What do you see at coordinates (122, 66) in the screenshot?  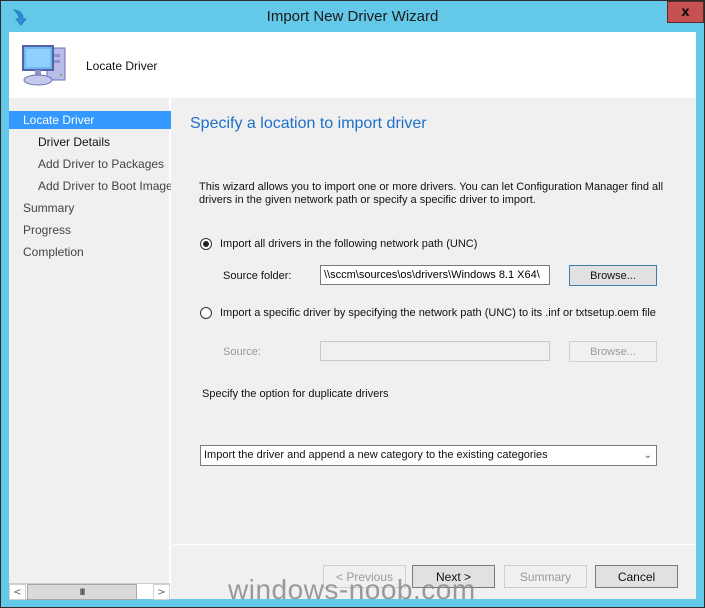 I see `header-title: Locate Driver` at bounding box center [122, 66].